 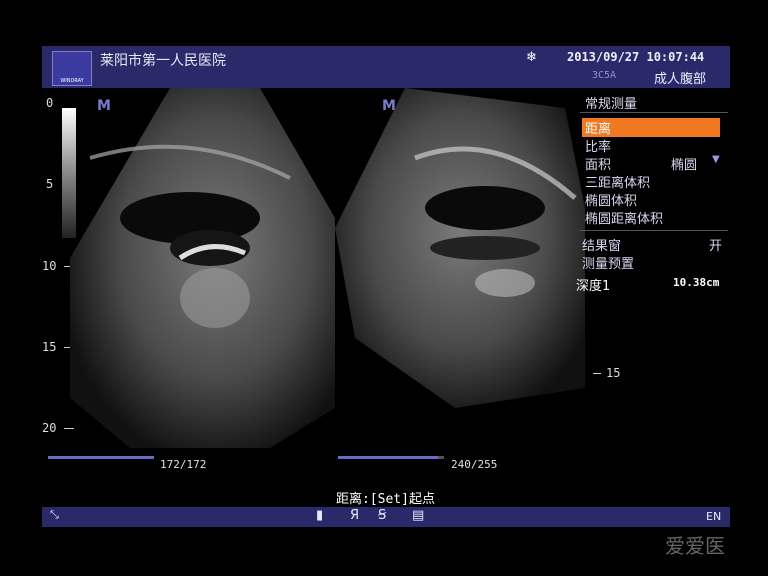 I want to click on cursor-icon: ⤡, so click(x=54, y=515).